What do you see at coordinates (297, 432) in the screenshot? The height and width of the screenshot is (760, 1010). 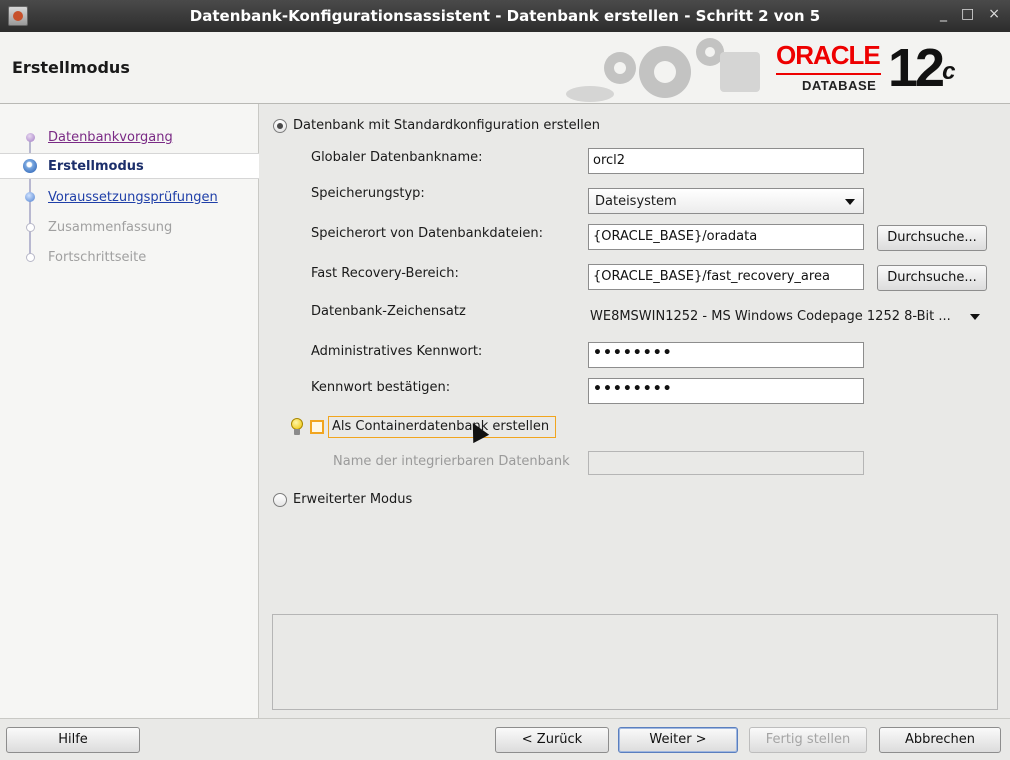 I see `bulb-base` at bounding box center [297, 432].